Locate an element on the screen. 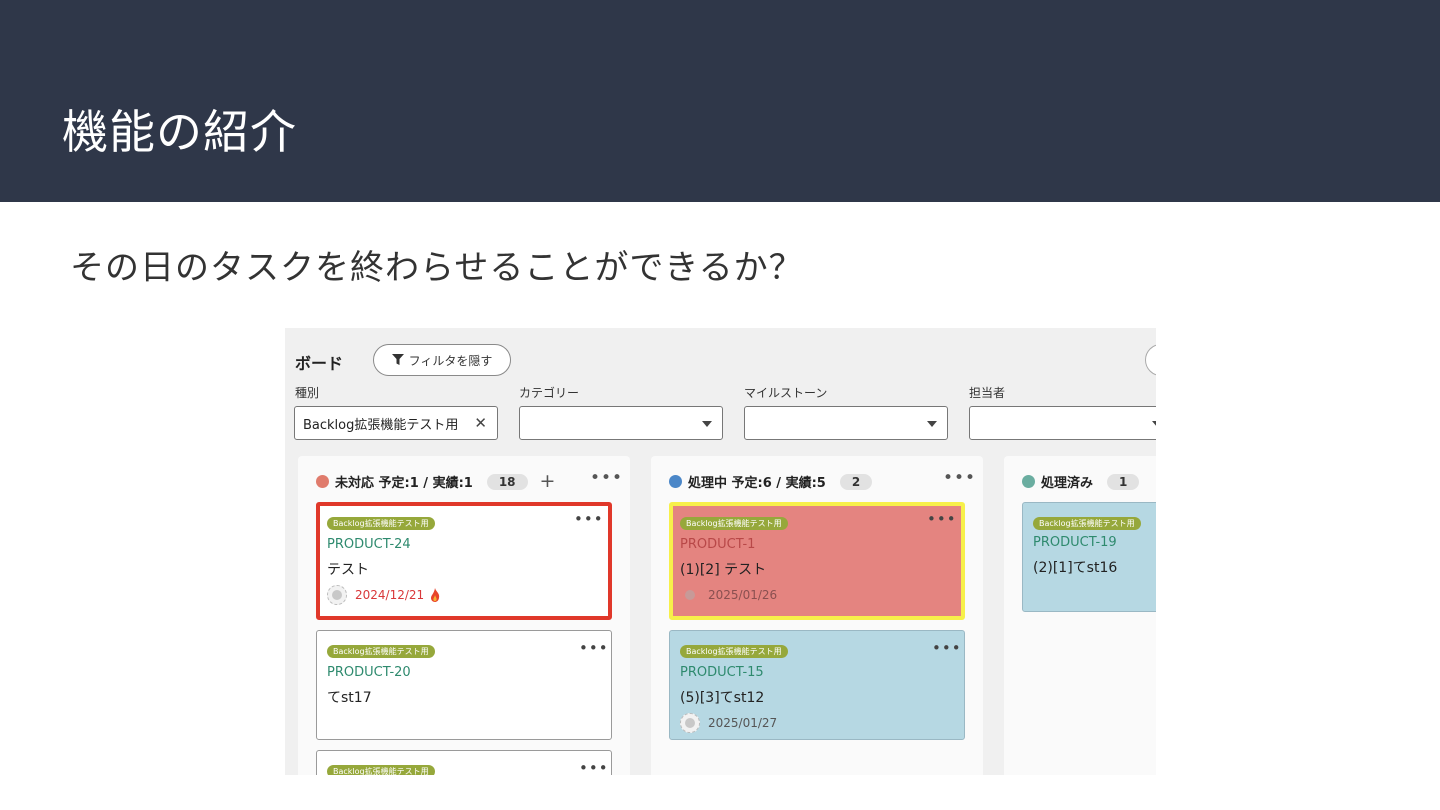 The image size is (1440, 810). issue-key-link: PRODUCT-24 is located at coordinates (369, 544).